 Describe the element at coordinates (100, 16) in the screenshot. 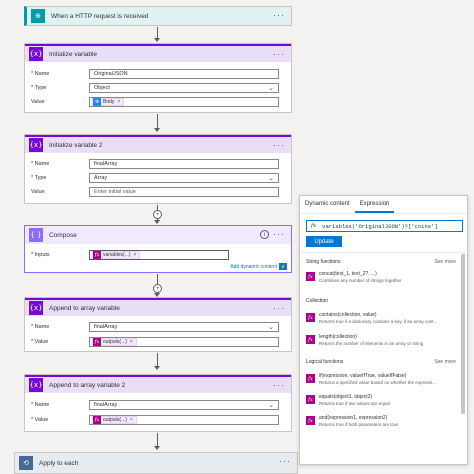

I see `trigger-title: When a HTTP request is received` at that location.